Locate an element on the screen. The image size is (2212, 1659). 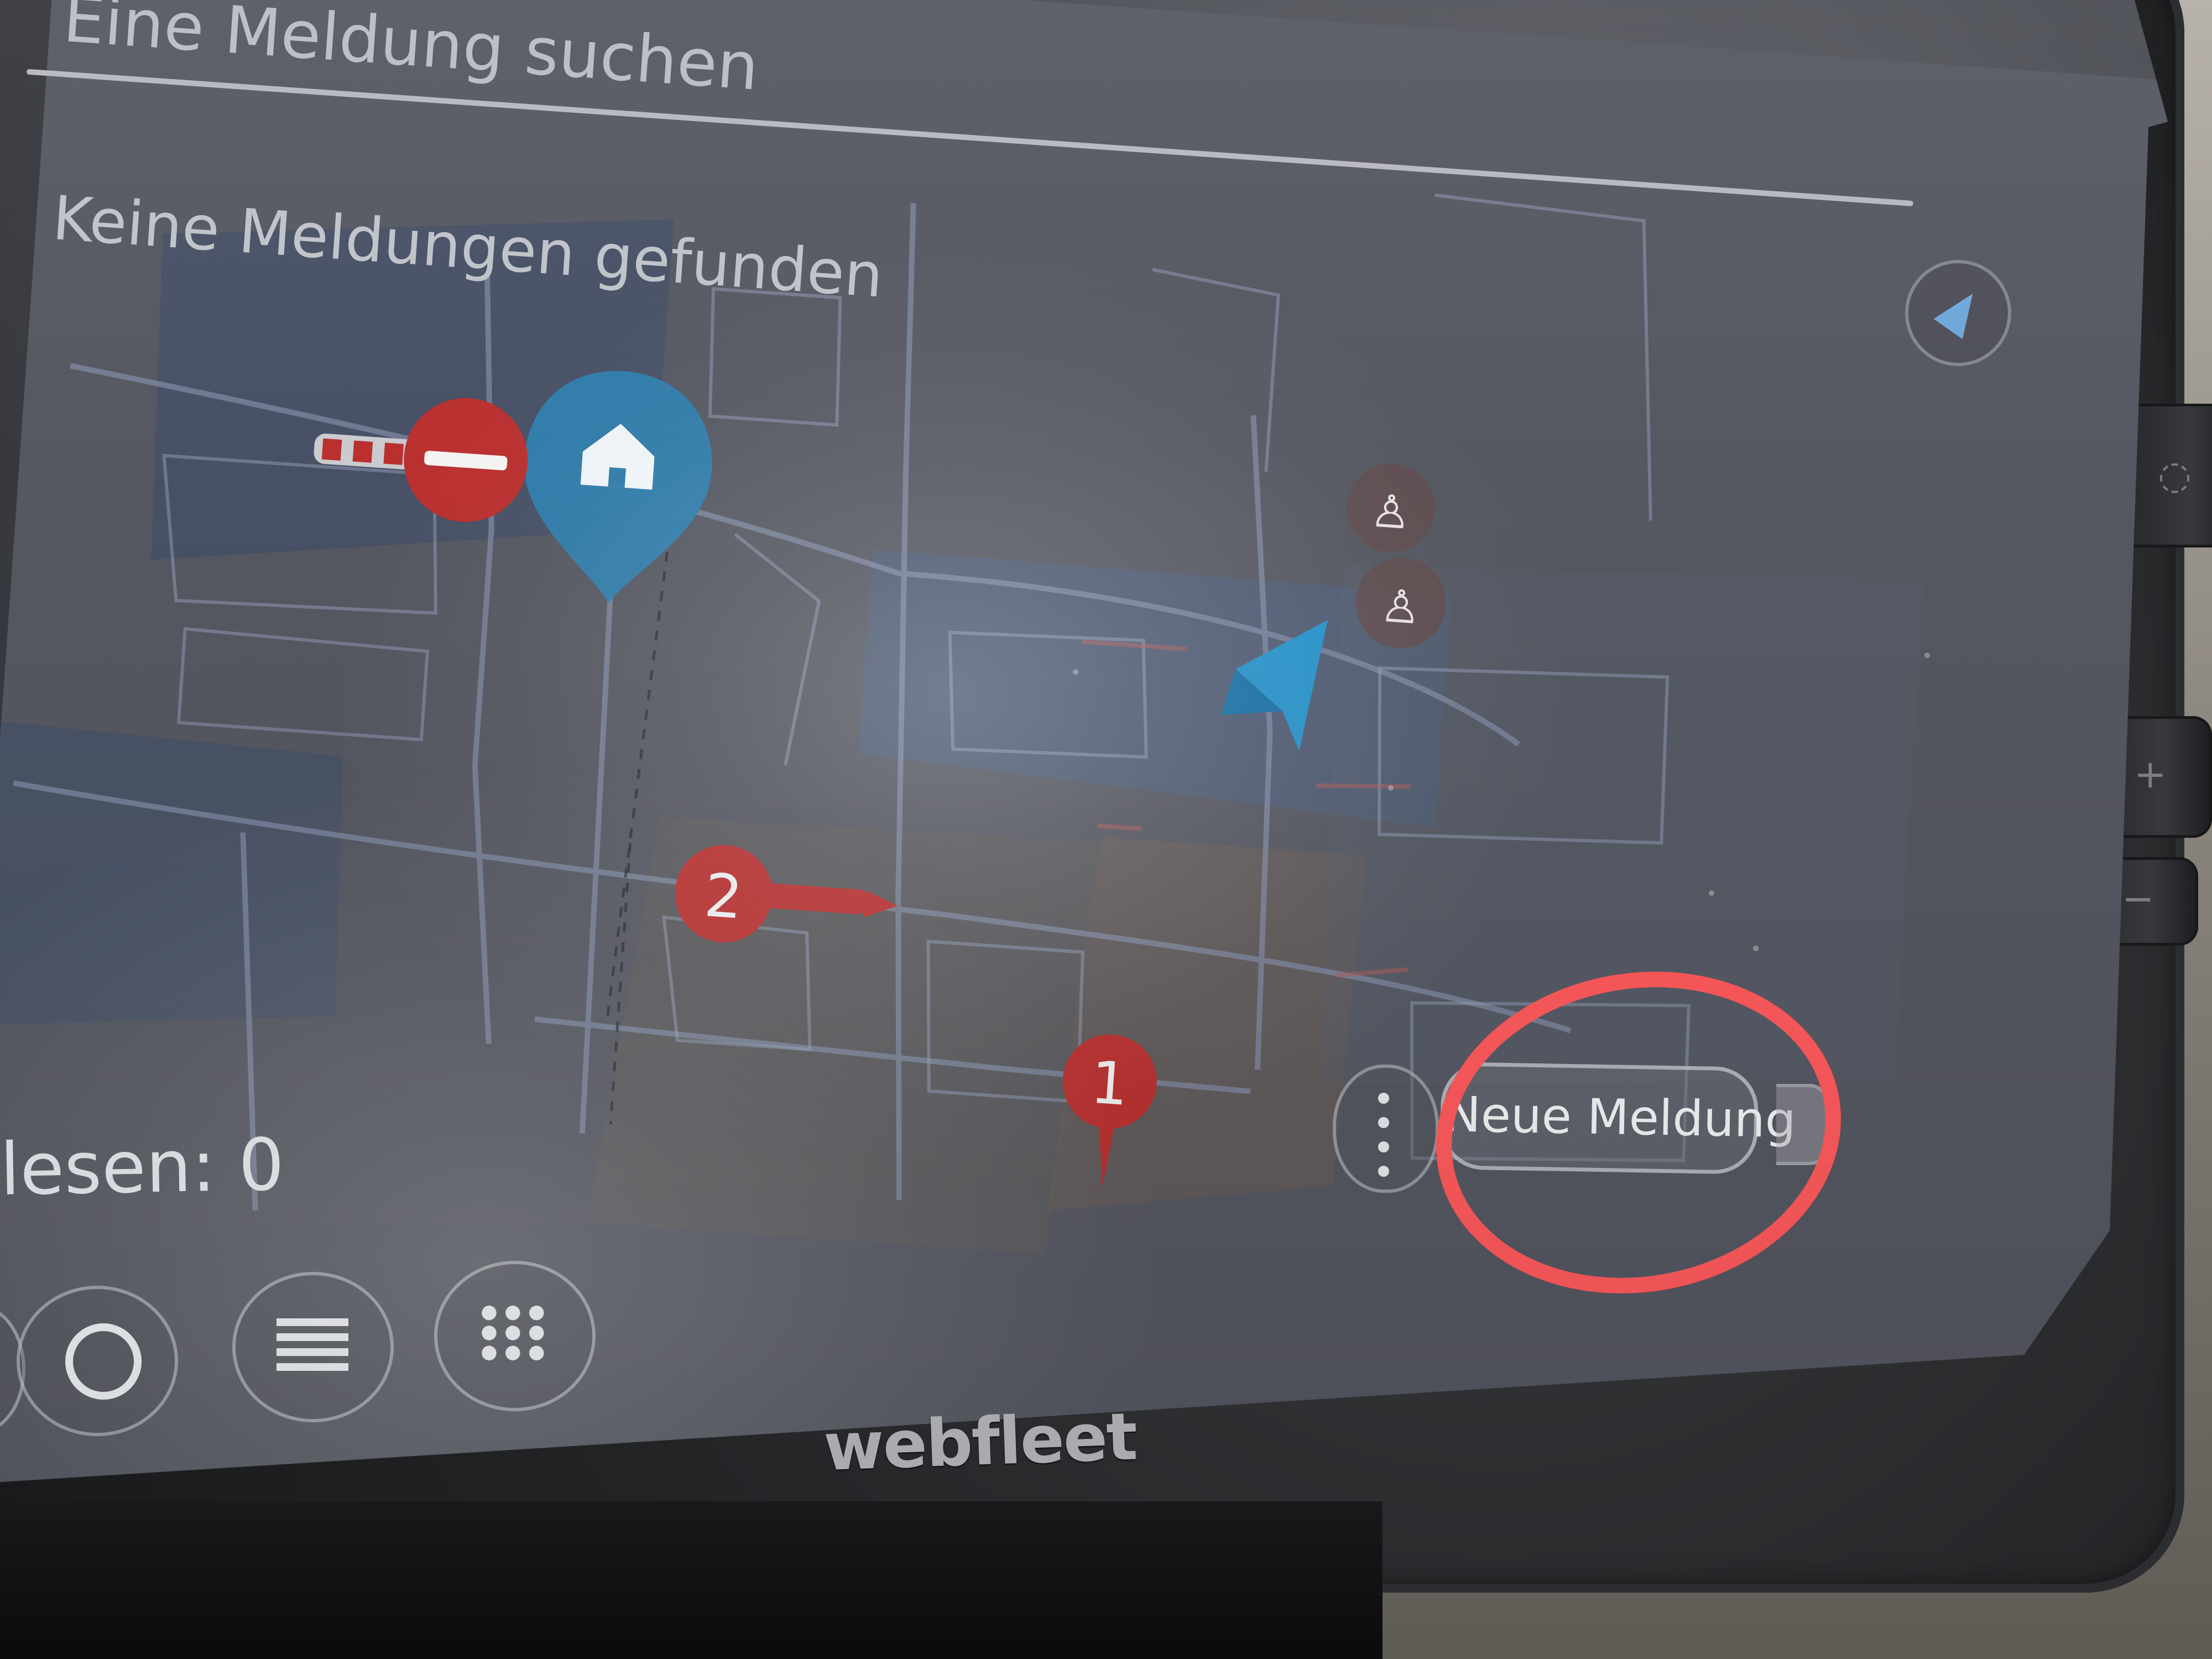
unread-count: elesen: 0 is located at coordinates (143, 1168).